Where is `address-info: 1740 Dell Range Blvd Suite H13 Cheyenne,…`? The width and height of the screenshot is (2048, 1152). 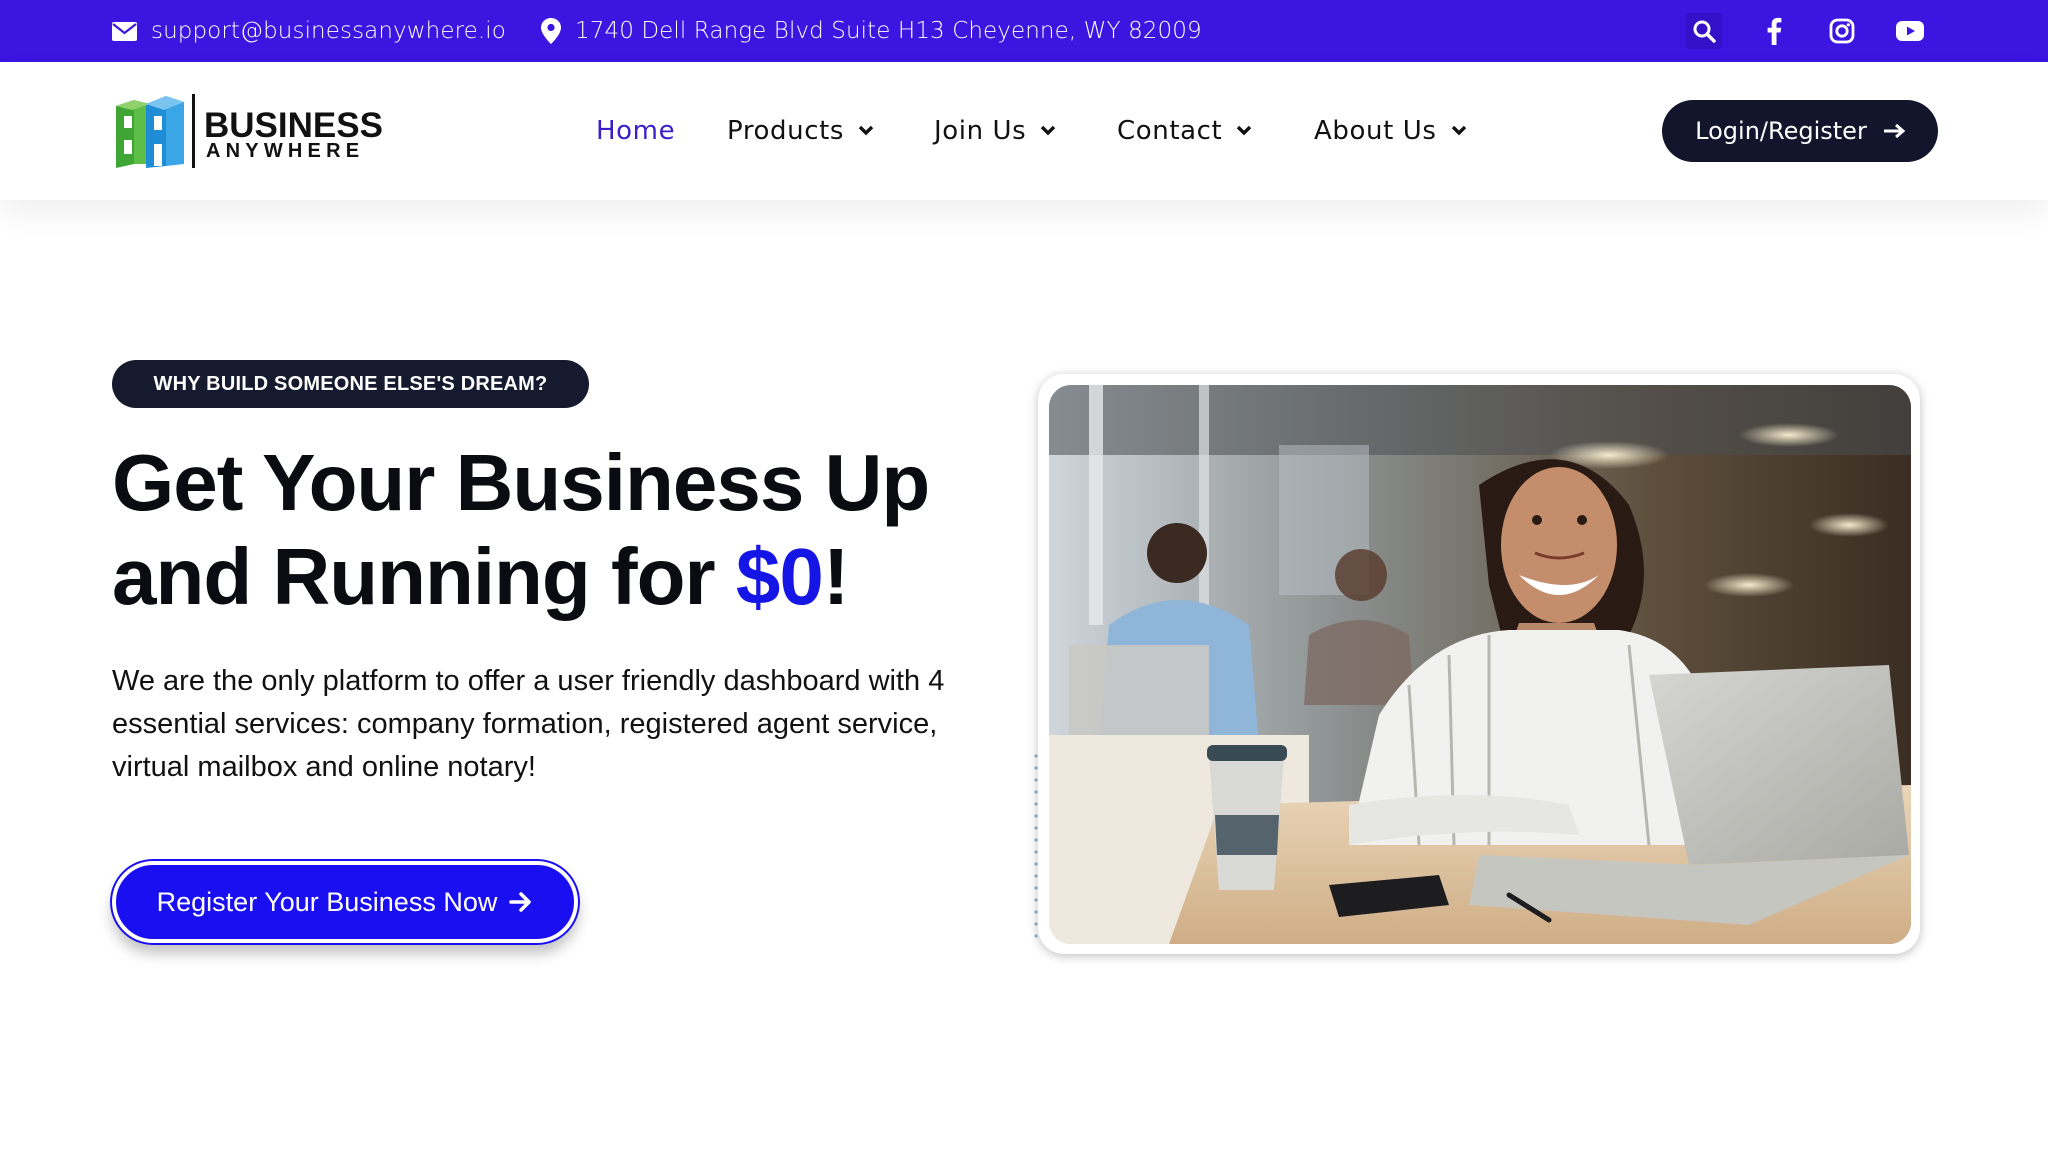 address-info: 1740 Dell Range Blvd Suite H13 Cheyenne,… is located at coordinates (871, 31).